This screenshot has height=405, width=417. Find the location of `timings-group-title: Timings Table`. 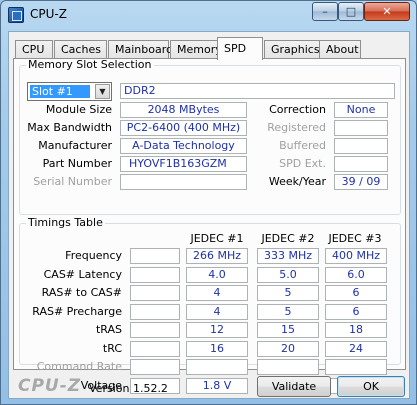

timings-group-title: Timings Table is located at coordinates (65, 222).